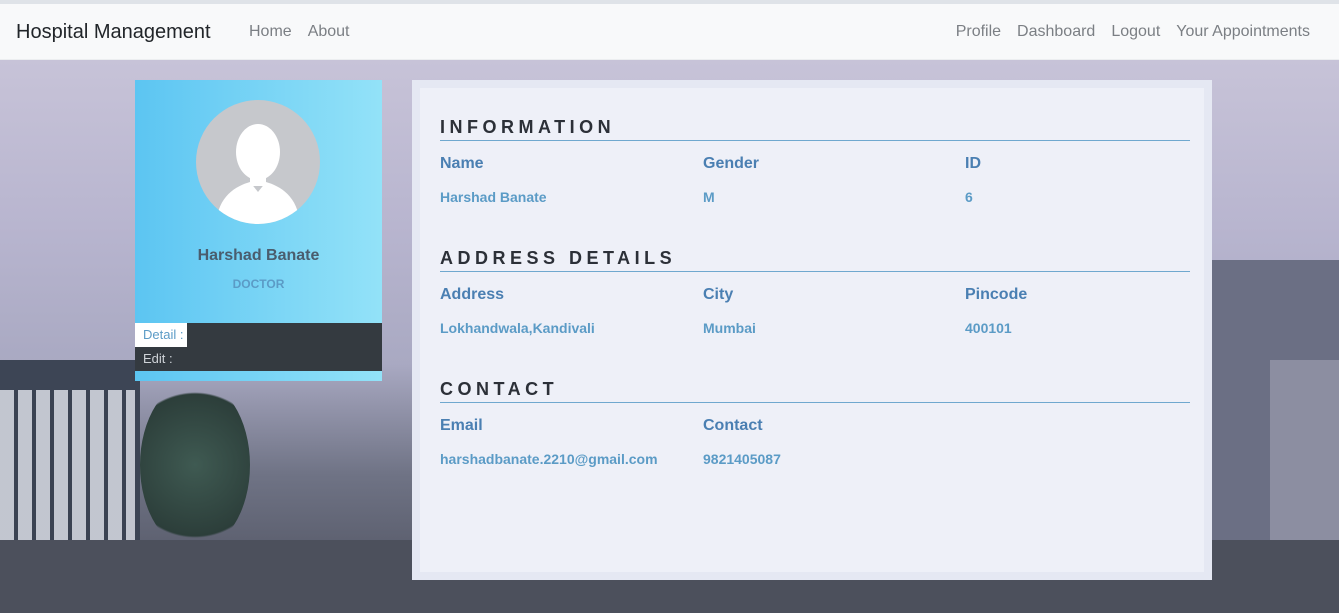  What do you see at coordinates (718, 294) in the screenshot?
I see `city-label: City` at bounding box center [718, 294].